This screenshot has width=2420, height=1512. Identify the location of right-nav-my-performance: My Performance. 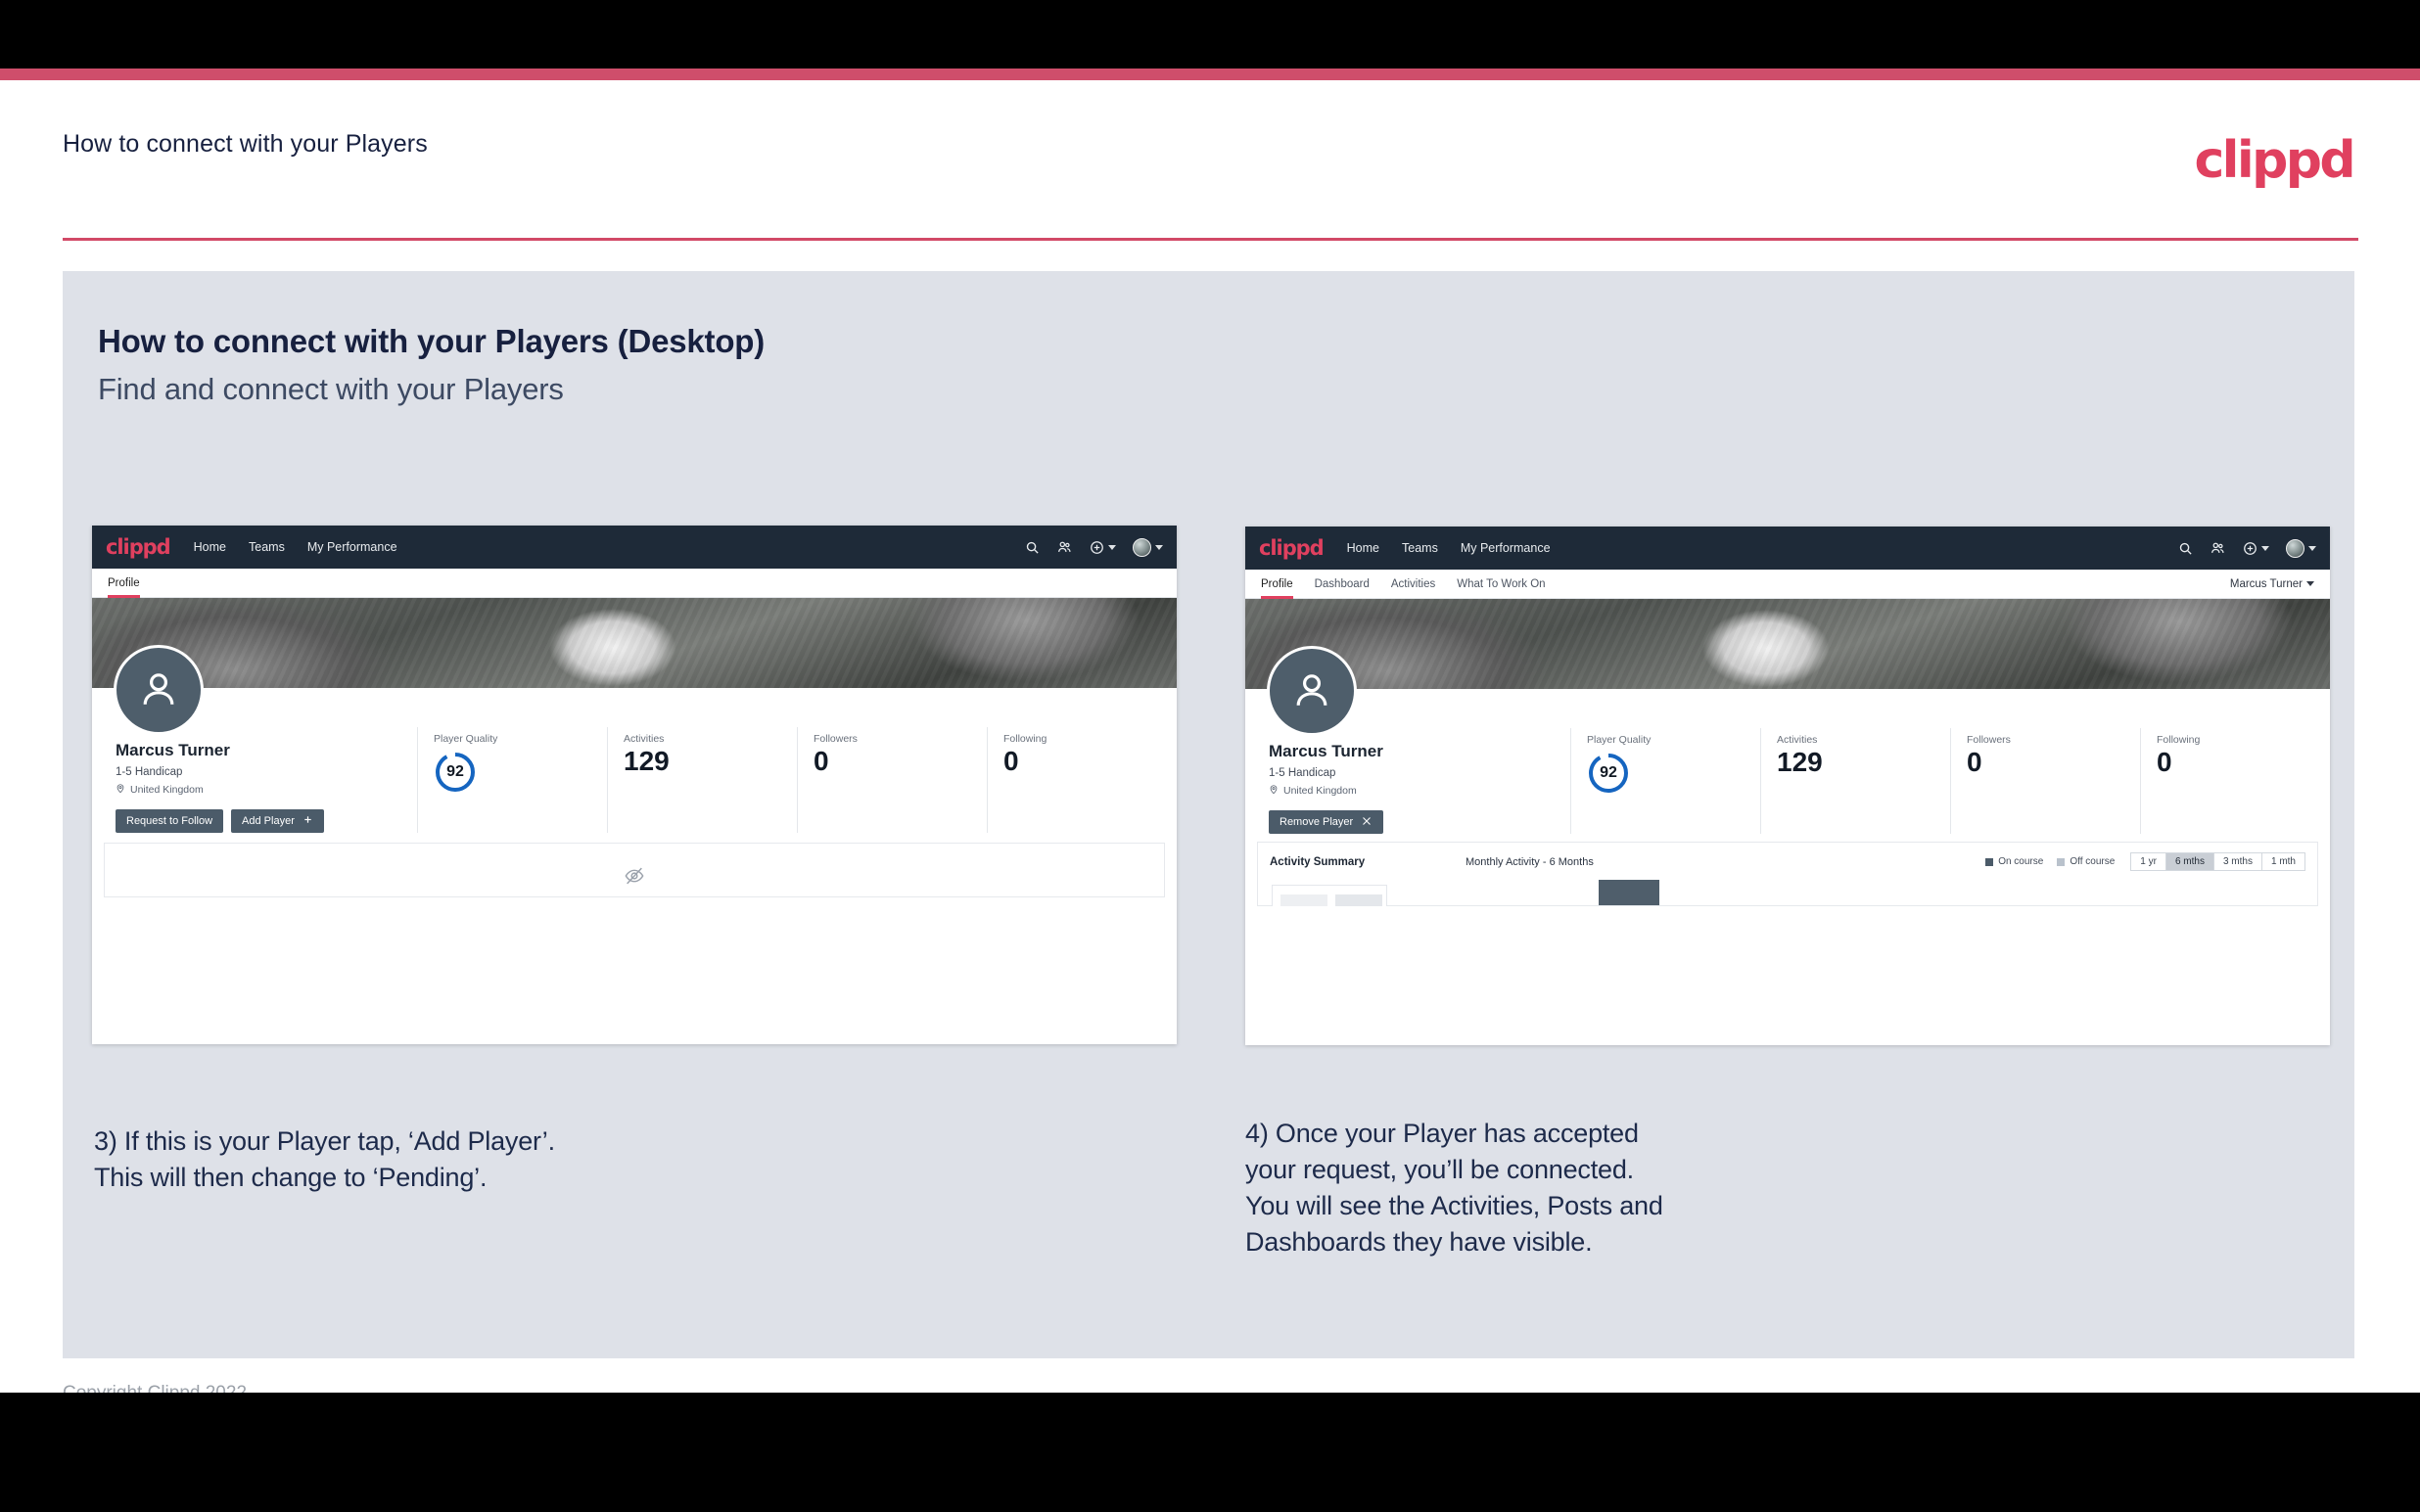
(1506, 548).